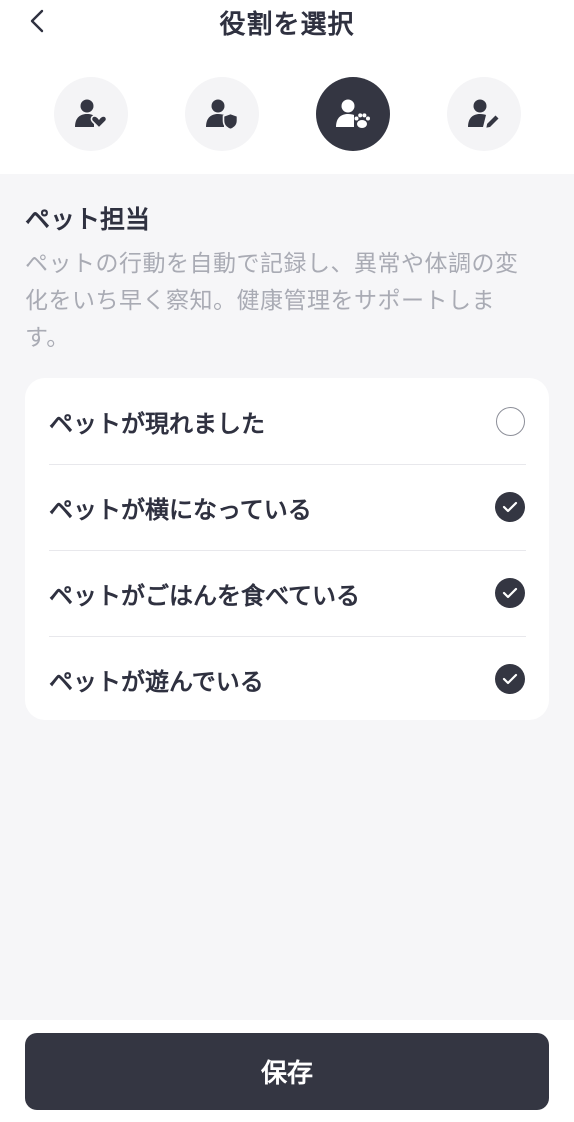 The image size is (574, 1122). What do you see at coordinates (510, 421) in the screenshot?
I see `checkbox-unchecked-icon` at bounding box center [510, 421].